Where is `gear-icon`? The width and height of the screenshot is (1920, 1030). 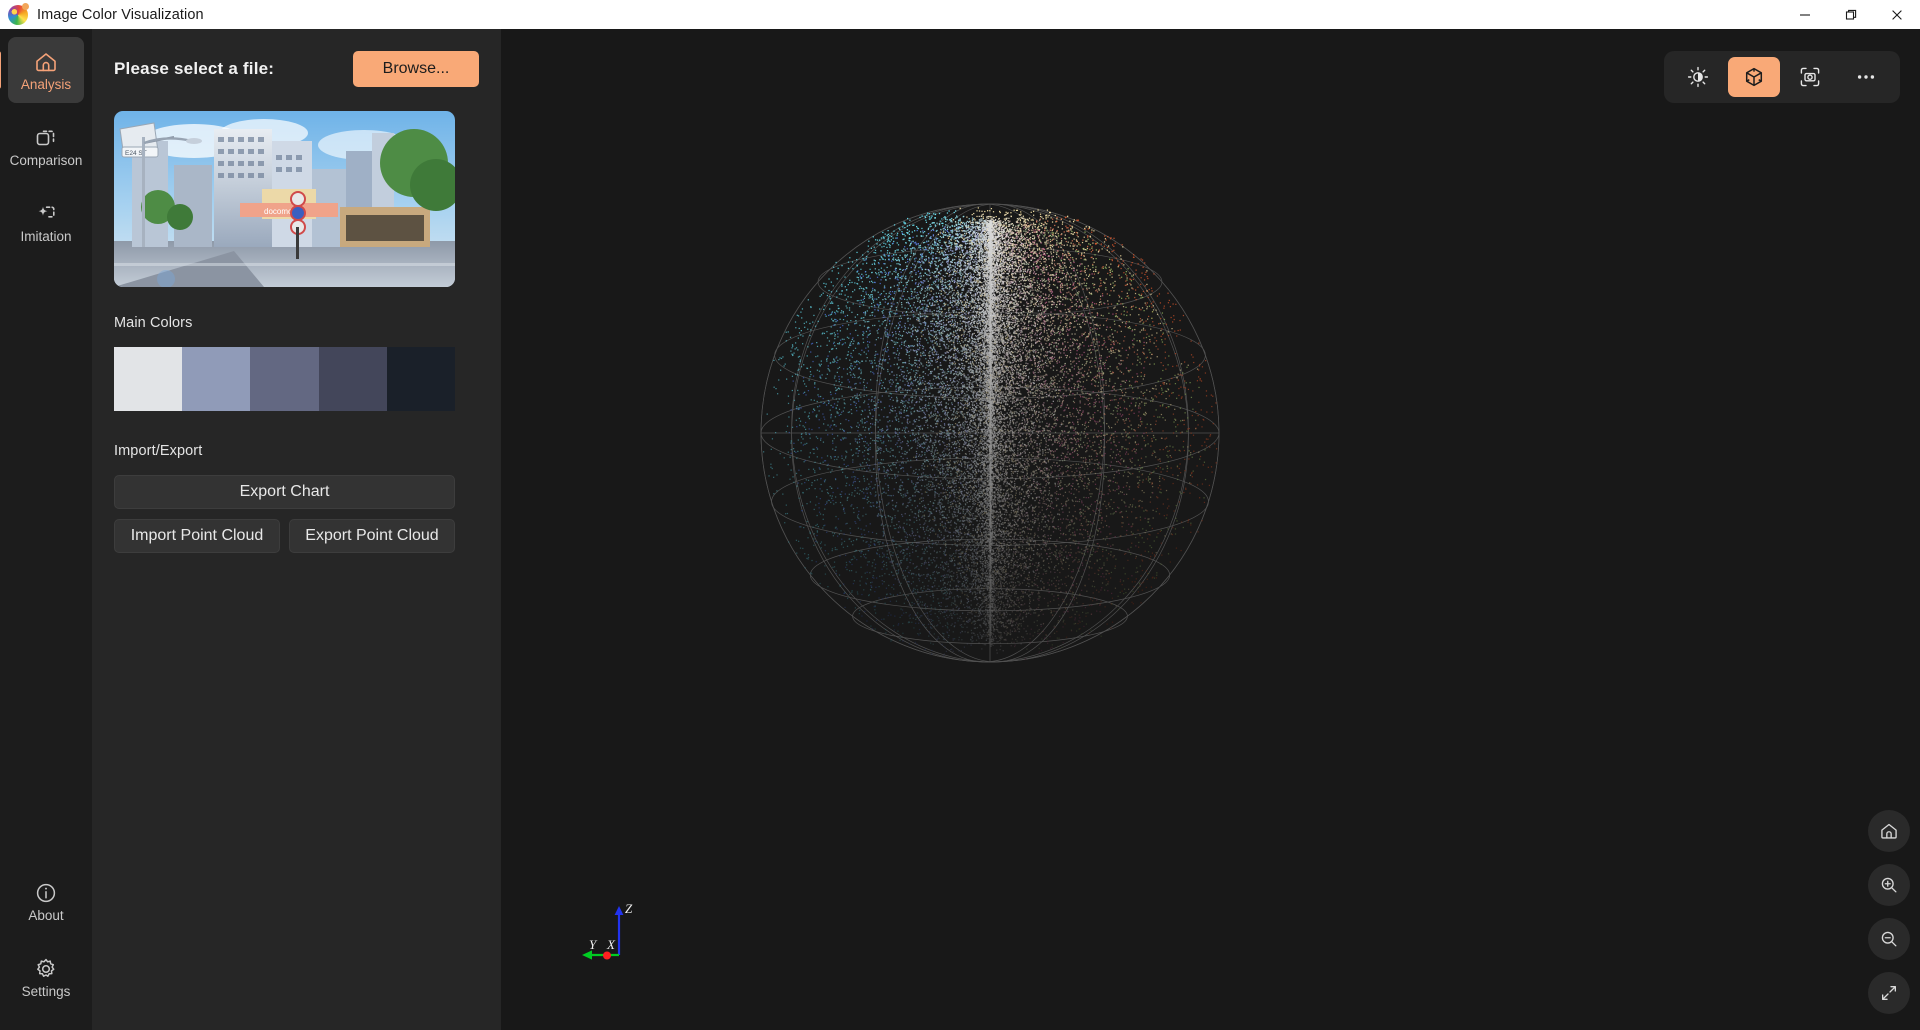
gear-icon is located at coordinates (46, 969).